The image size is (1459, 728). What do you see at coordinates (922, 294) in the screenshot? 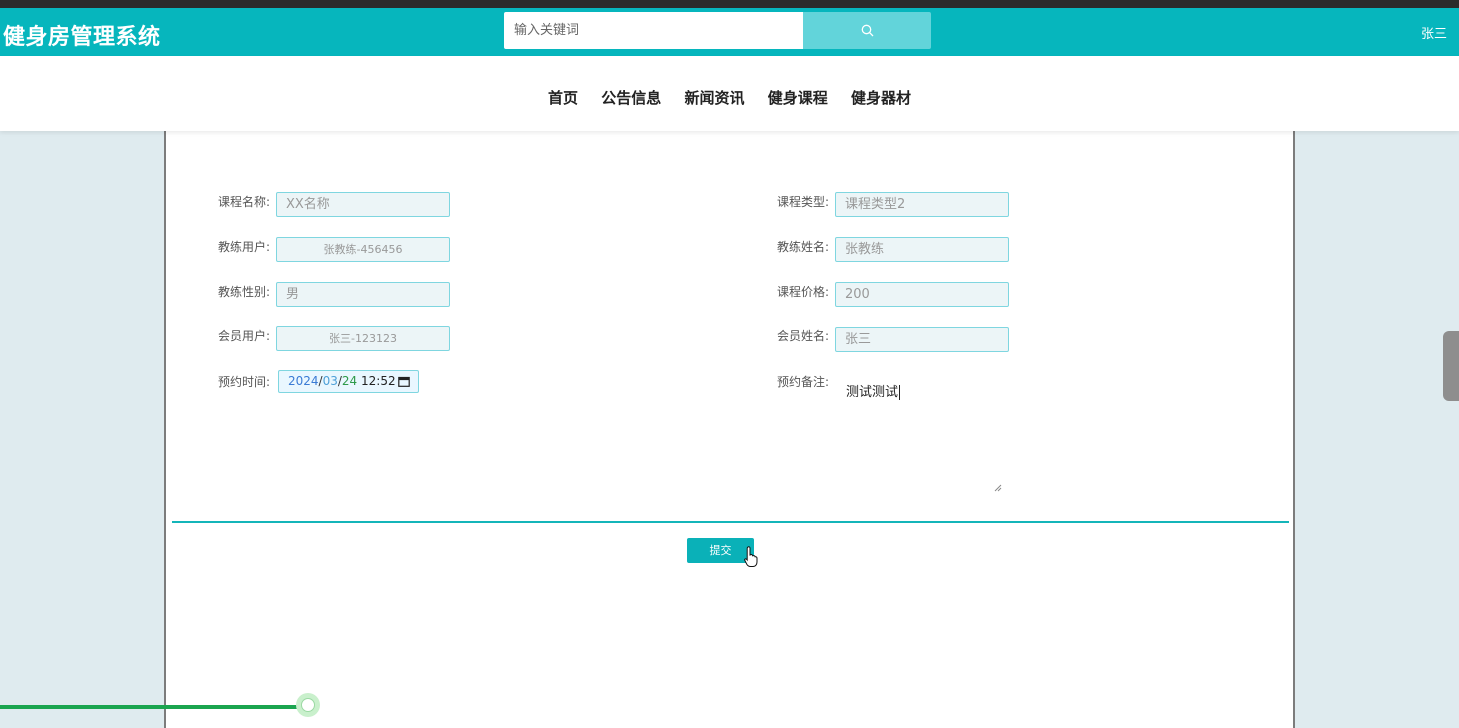
I see `course-price-field: 200` at bounding box center [922, 294].